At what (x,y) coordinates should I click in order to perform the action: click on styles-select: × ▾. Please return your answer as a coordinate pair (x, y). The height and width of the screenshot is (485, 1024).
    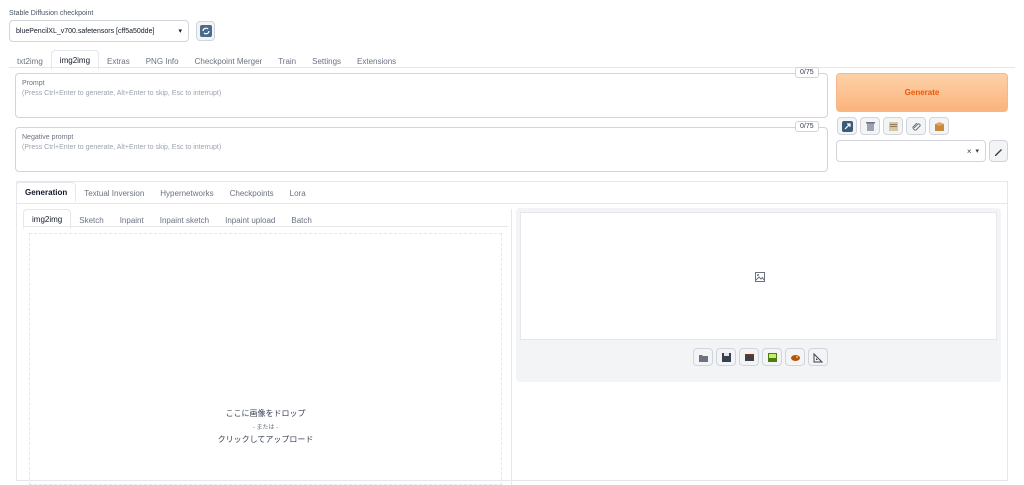
    Looking at the image, I should click on (911, 151).